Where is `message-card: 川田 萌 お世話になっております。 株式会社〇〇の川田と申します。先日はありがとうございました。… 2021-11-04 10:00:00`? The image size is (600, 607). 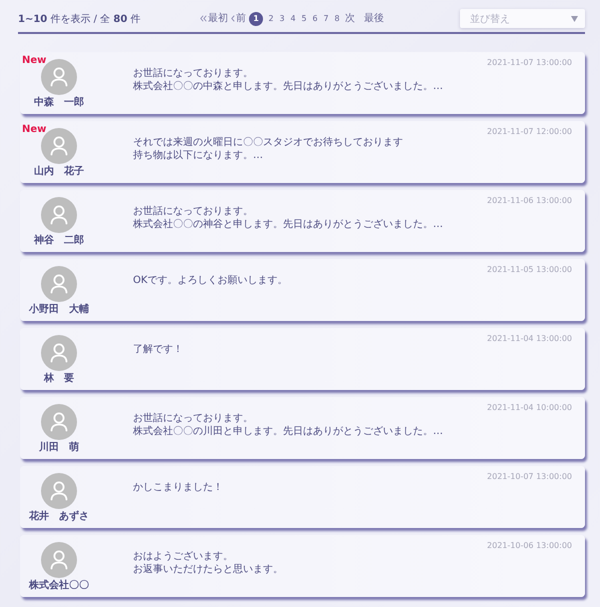 message-card: 川田 萌 お世話になっております。 株式会社〇〇の川田と申します。先日はありがとうございました。… 2021-11-04 10:00:00 is located at coordinates (302, 428).